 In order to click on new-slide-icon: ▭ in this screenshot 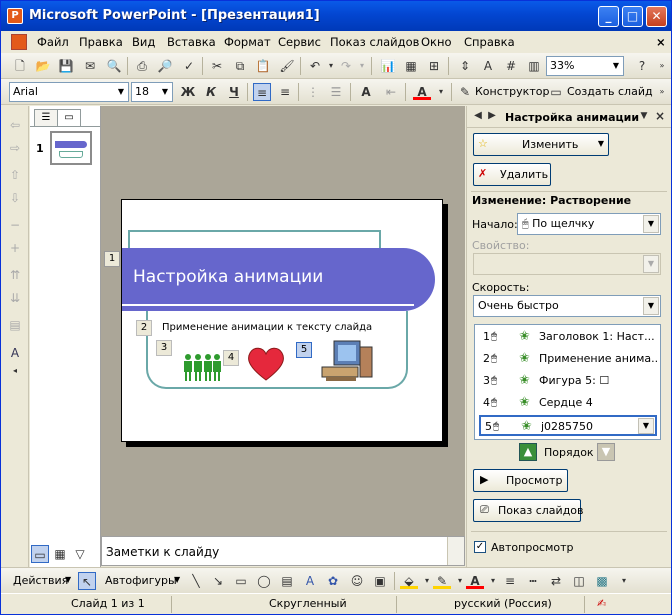, I will do `click(556, 92)`.